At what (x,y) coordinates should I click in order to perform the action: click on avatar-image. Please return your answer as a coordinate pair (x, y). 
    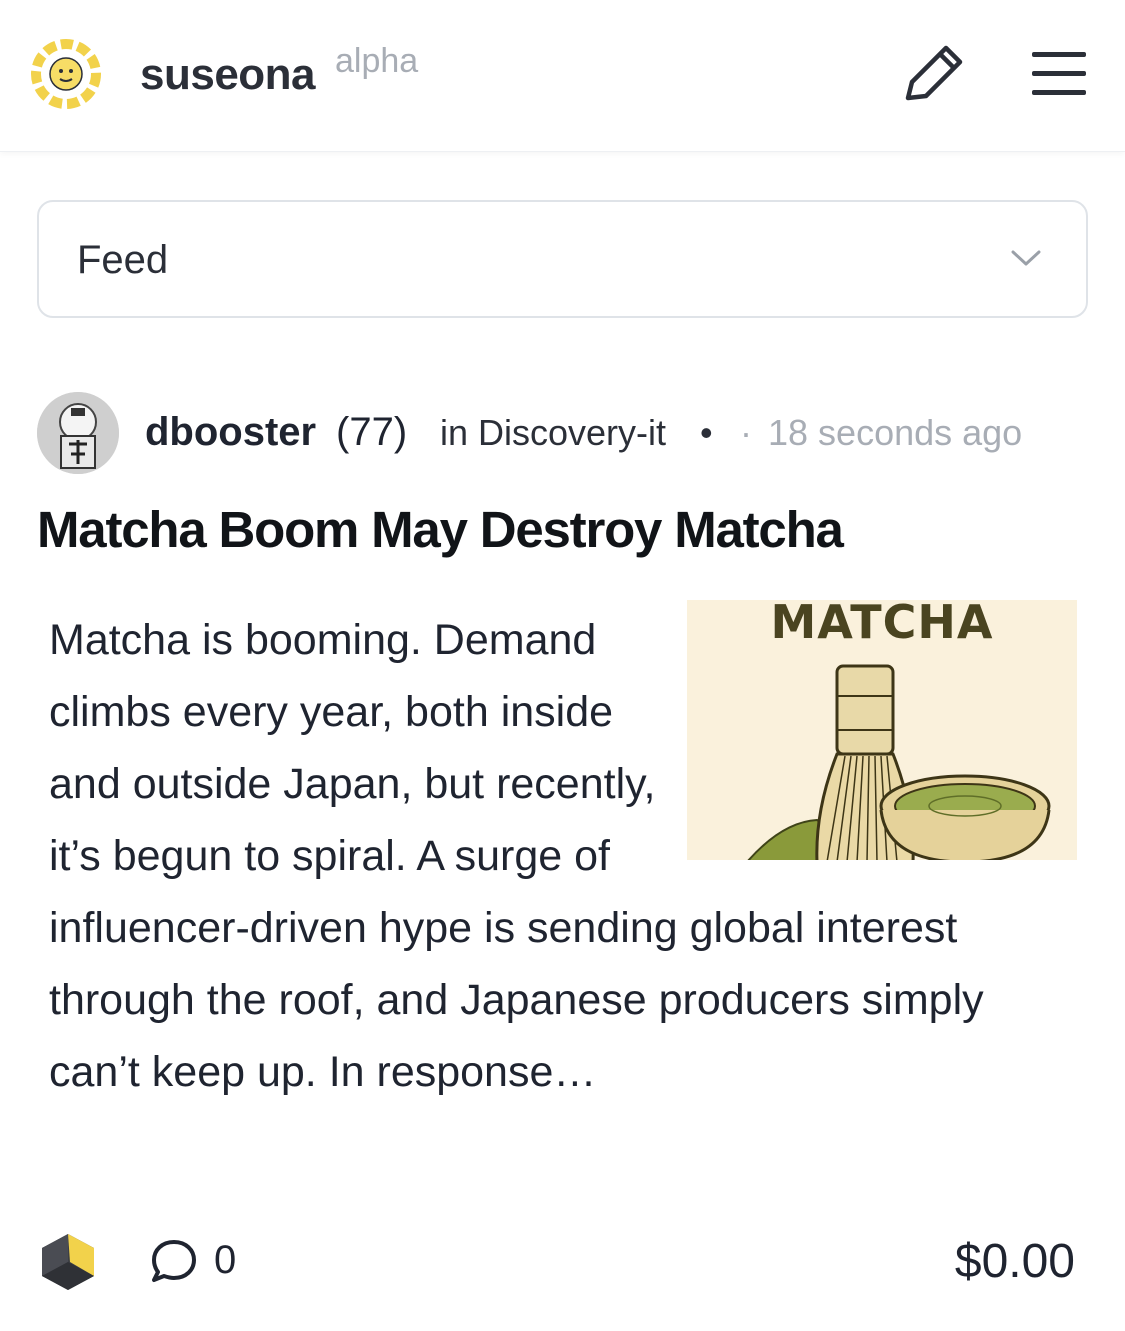
    Looking at the image, I should click on (78, 433).